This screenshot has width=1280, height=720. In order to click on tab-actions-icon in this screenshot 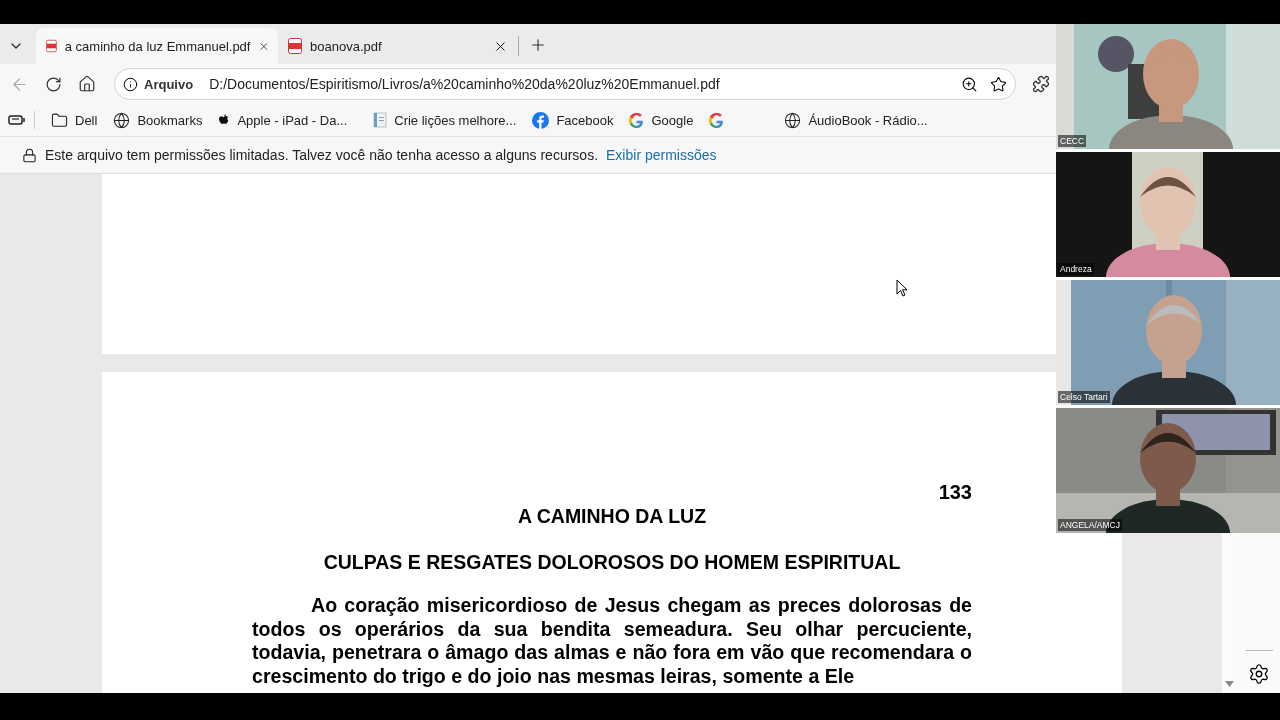, I will do `click(17, 120)`.